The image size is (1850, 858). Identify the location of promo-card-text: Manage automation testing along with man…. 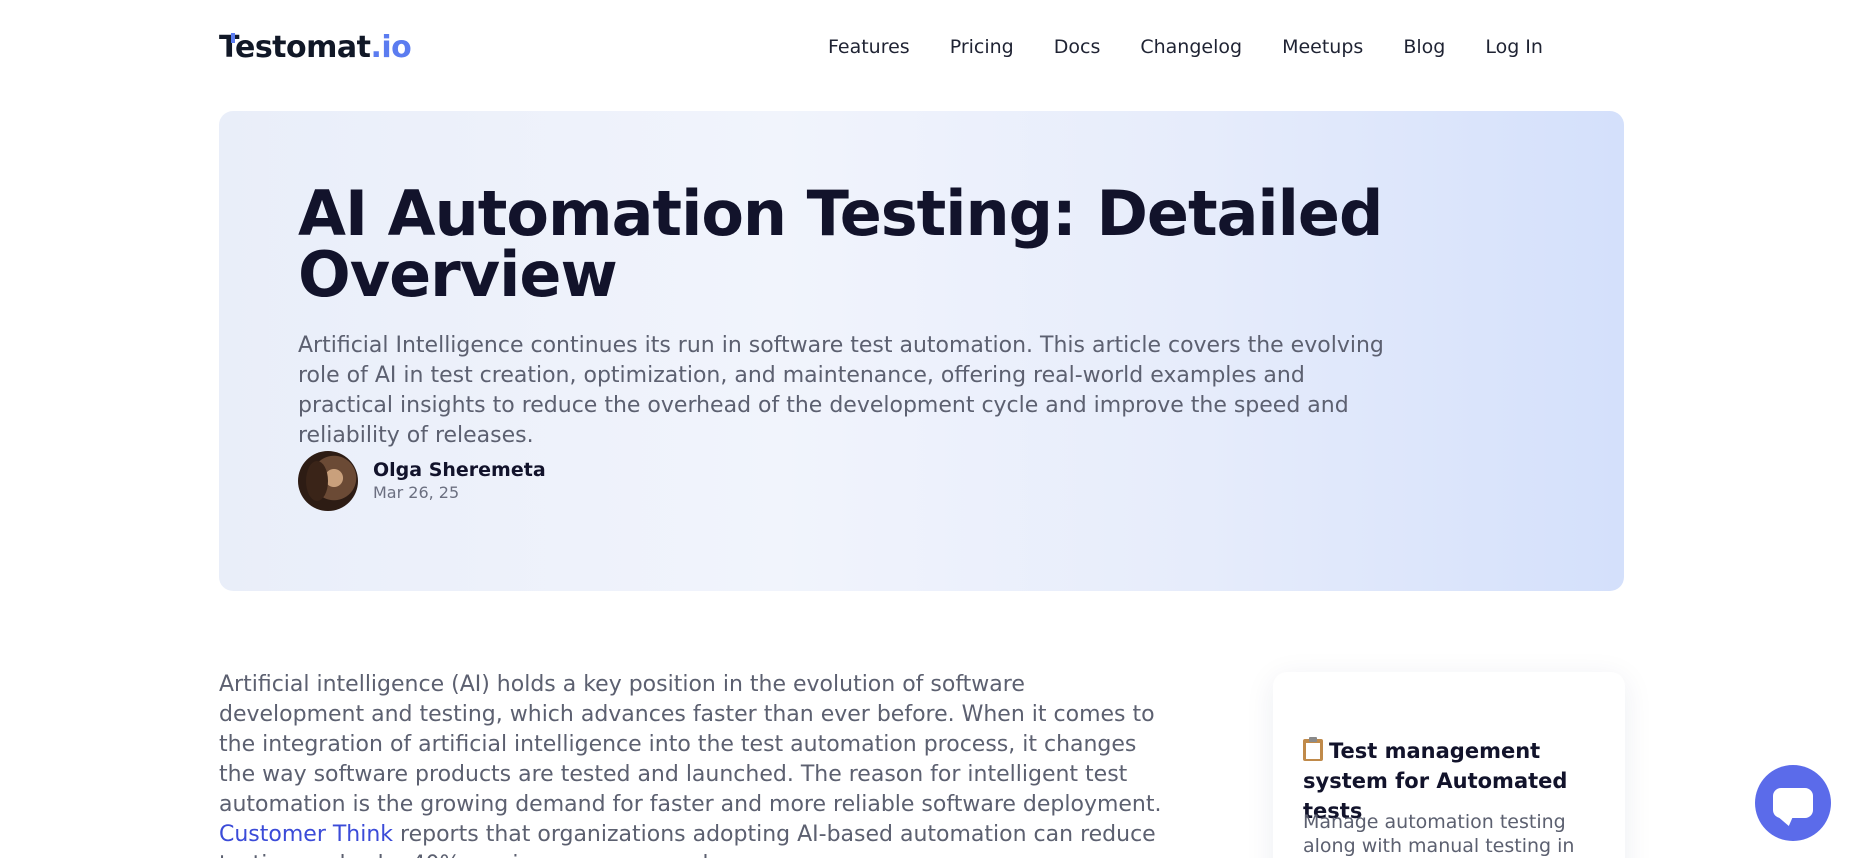
(1439, 834).